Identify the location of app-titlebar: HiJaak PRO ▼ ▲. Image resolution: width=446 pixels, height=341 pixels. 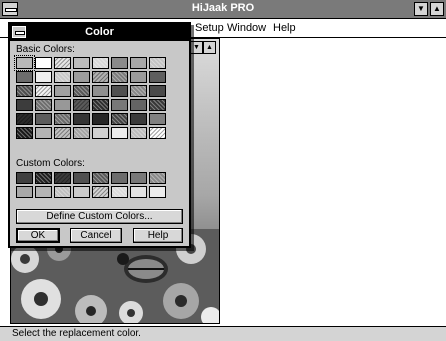
(223, 9).